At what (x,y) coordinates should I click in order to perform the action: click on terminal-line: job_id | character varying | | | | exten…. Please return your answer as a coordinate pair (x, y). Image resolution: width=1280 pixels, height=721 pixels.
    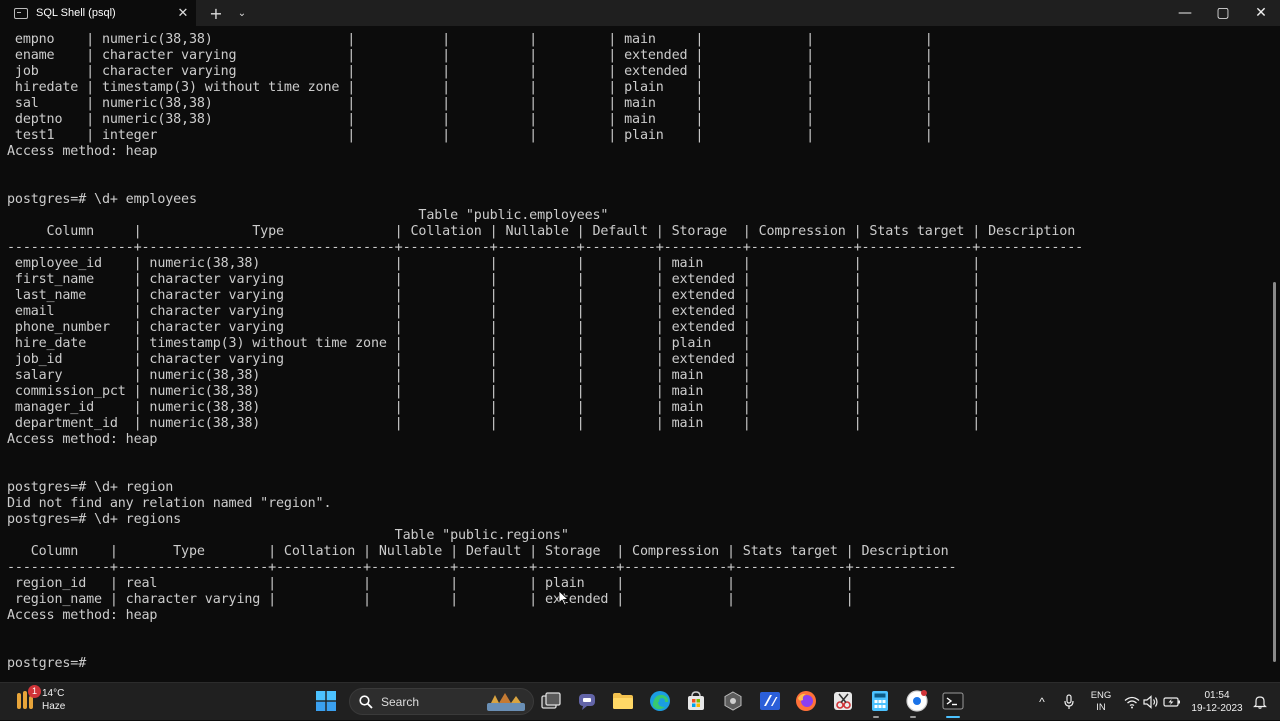
    Looking at the image, I should click on (494, 359).